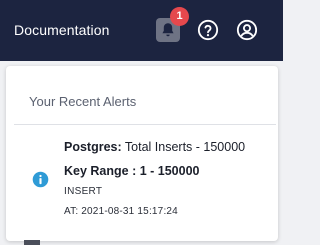 The image size is (320, 245). What do you see at coordinates (145, 124) in the screenshot?
I see `divider` at bounding box center [145, 124].